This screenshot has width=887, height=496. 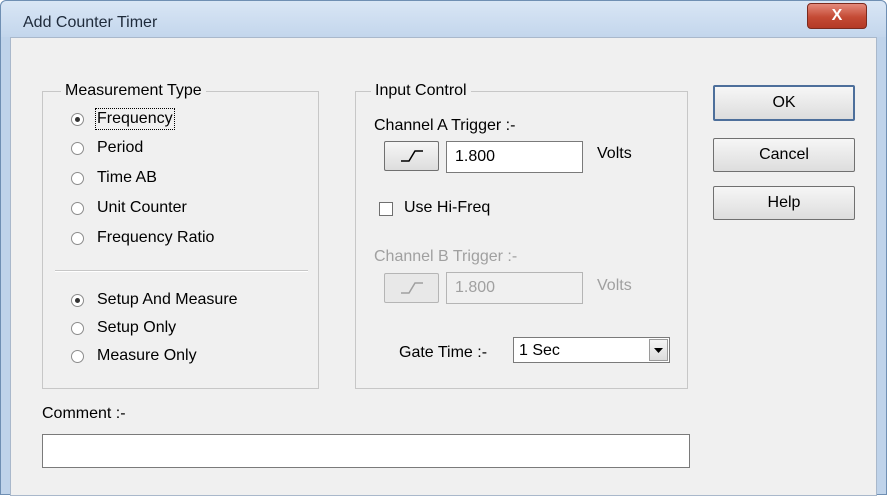 What do you see at coordinates (421, 91) in the screenshot?
I see `input-control-legend: Input Control` at bounding box center [421, 91].